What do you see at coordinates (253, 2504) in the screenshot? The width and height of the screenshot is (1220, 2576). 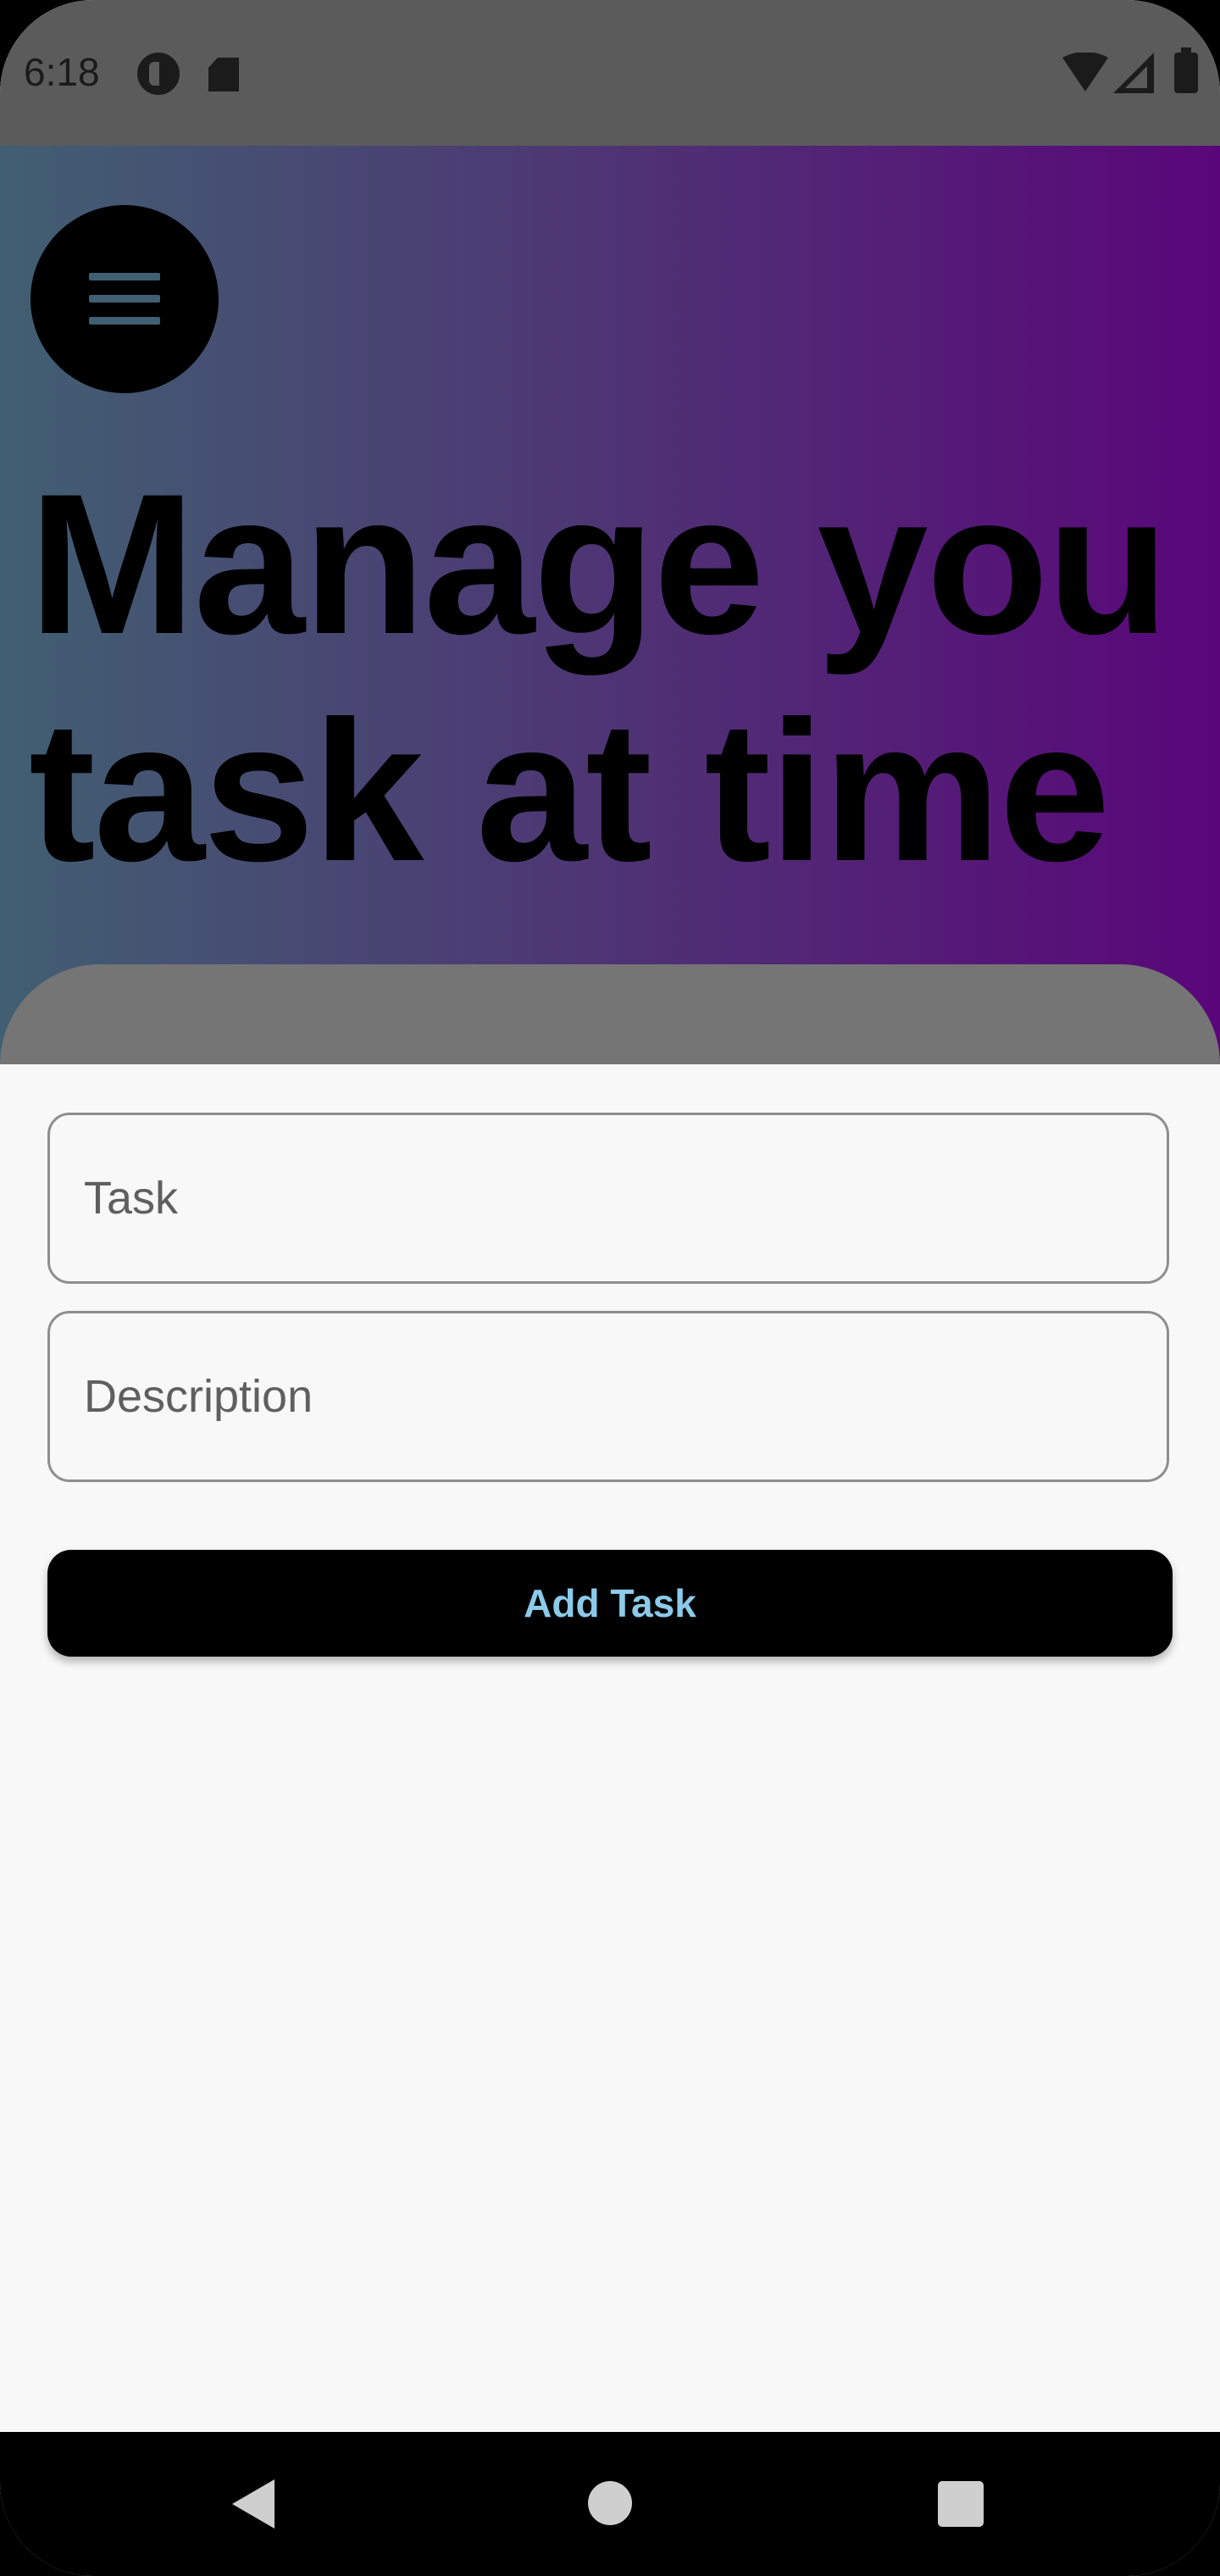 I see `back-icon` at bounding box center [253, 2504].